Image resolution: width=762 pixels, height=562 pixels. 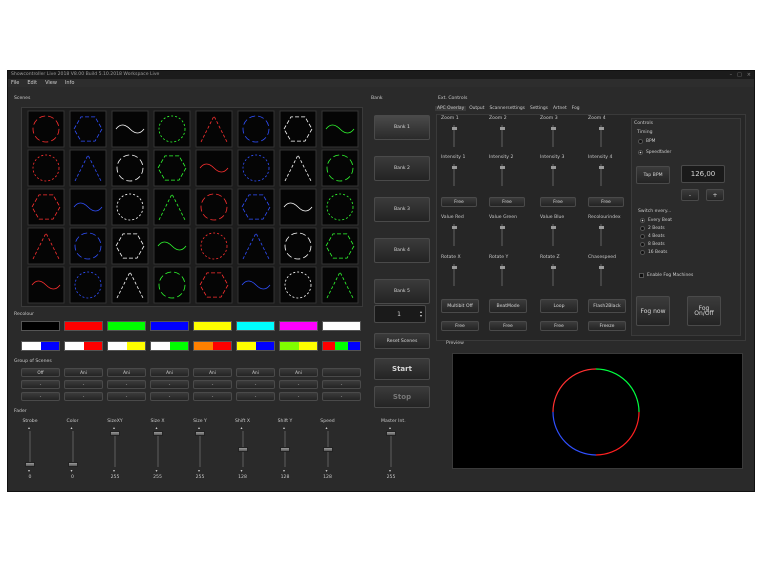 What do you see at coordinates (341, 372) in the screenshot?
I see `group-scene-button` at bounding box center [341, 372].